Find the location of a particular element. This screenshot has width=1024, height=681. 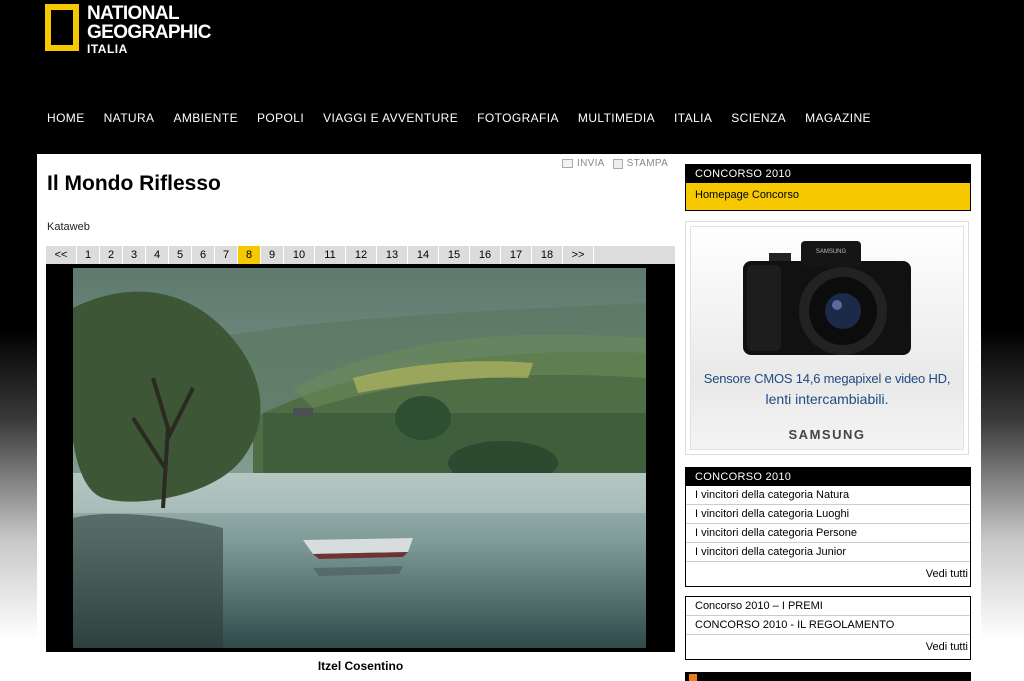

winners-luoghi-link: I vincitori della categoria Luoghi is located at coordinates (828, 514).